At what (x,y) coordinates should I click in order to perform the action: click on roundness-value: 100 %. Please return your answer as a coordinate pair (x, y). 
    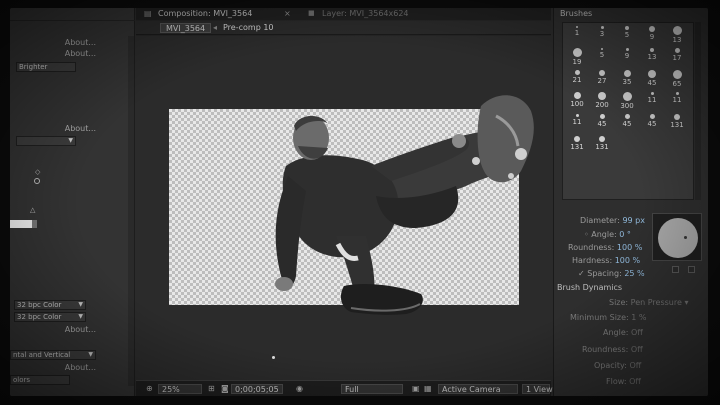
    Looking at the image, I should click on (629, 247).